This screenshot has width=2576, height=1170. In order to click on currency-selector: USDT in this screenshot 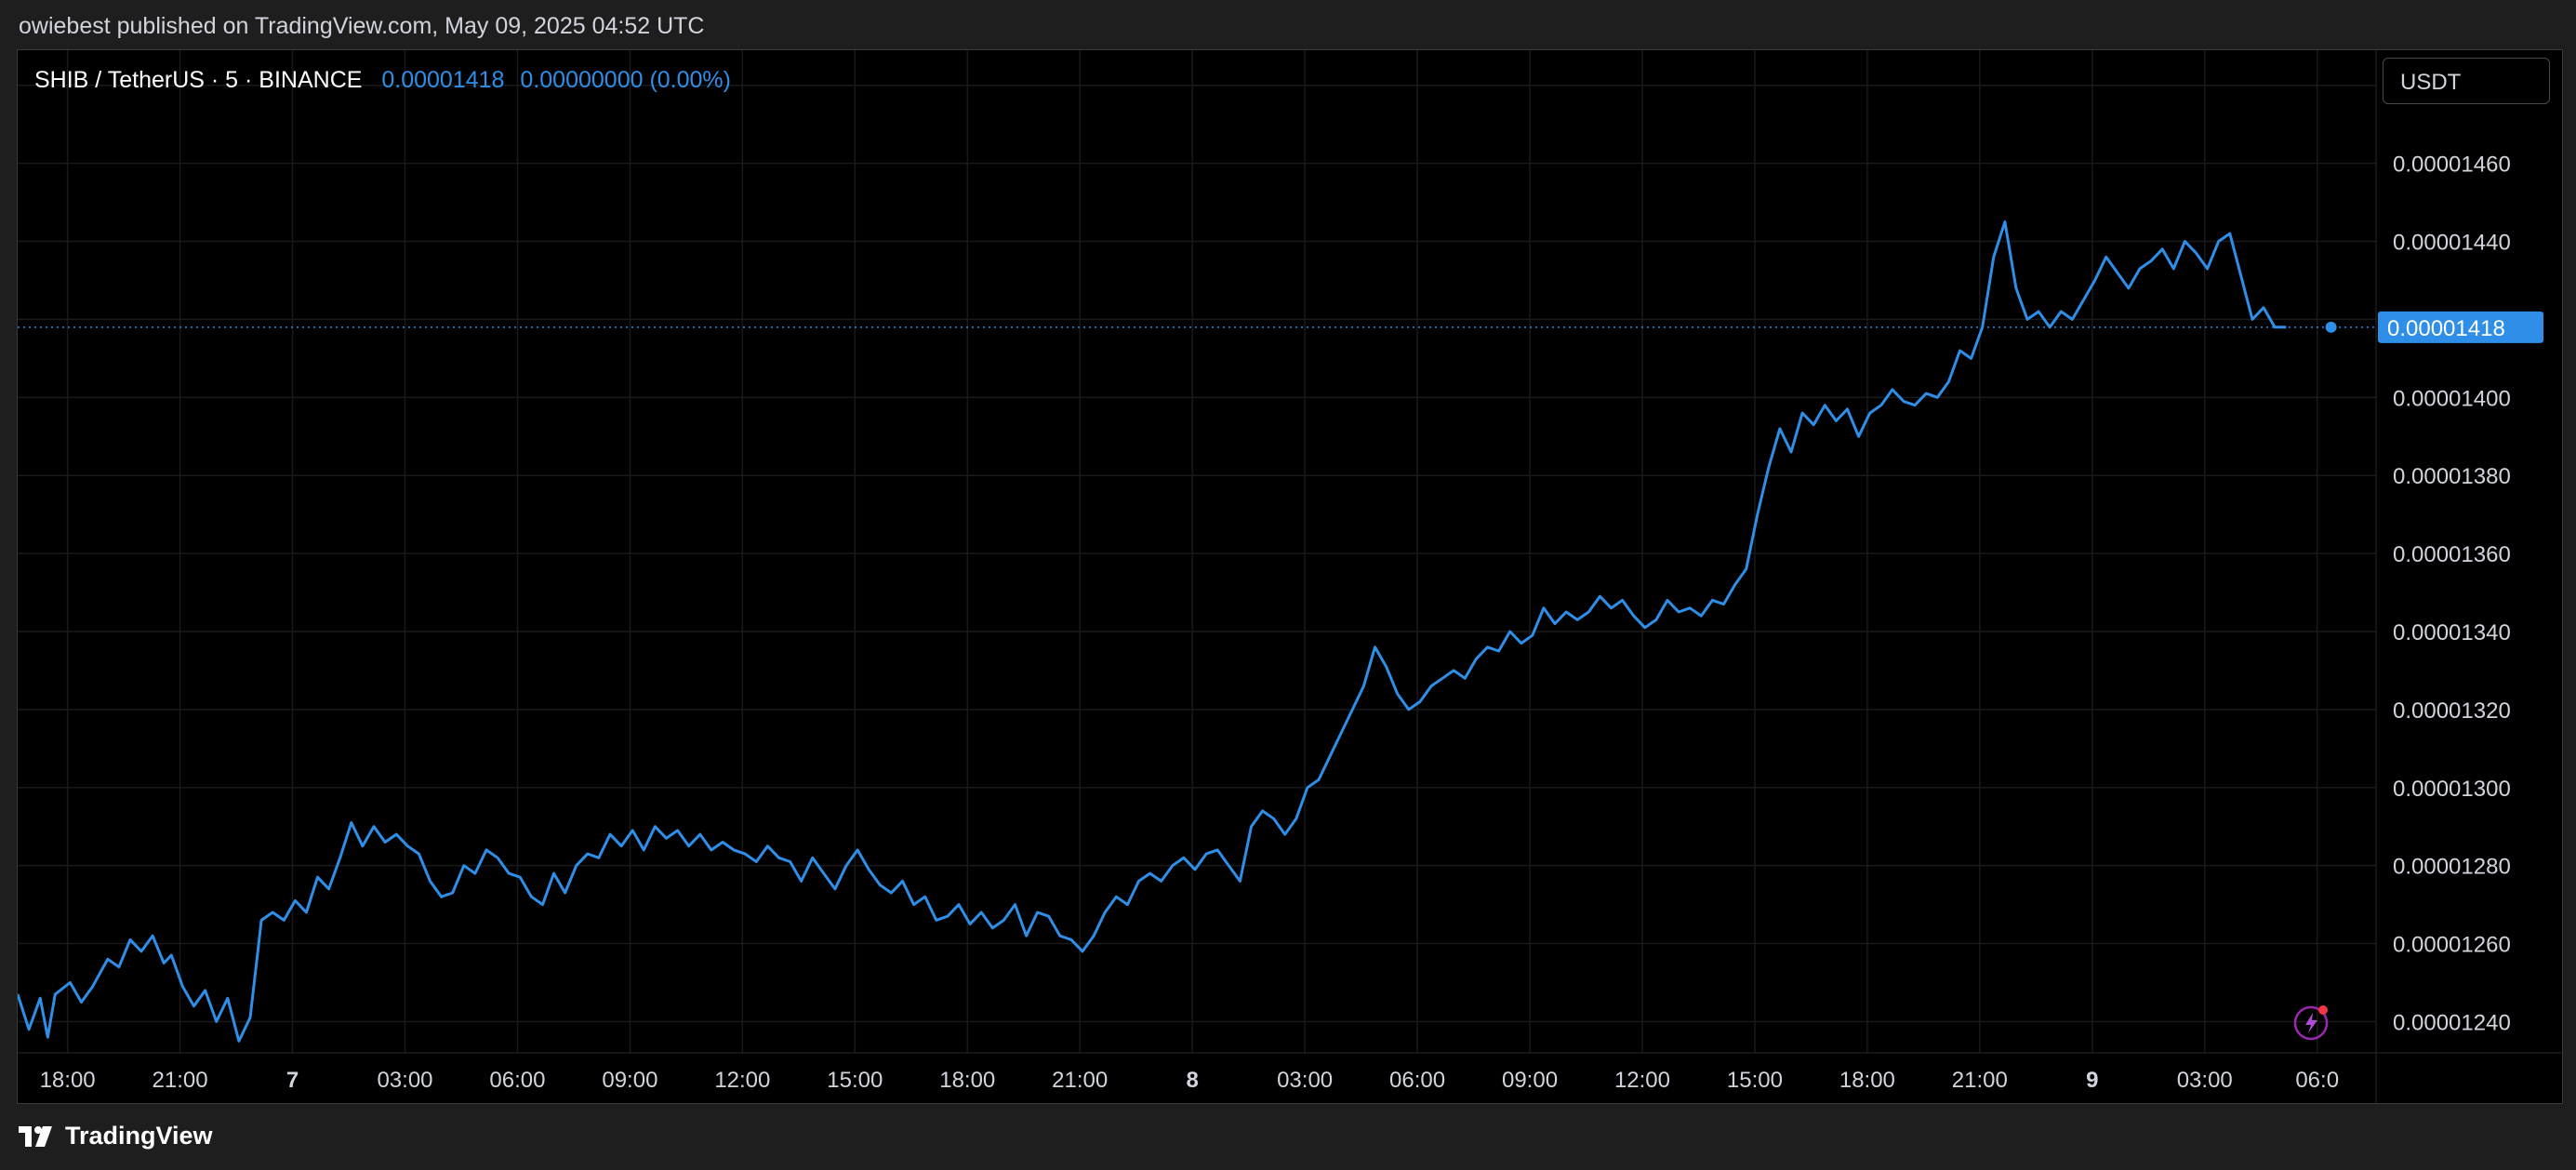, I will do `click(2466, 81)`.